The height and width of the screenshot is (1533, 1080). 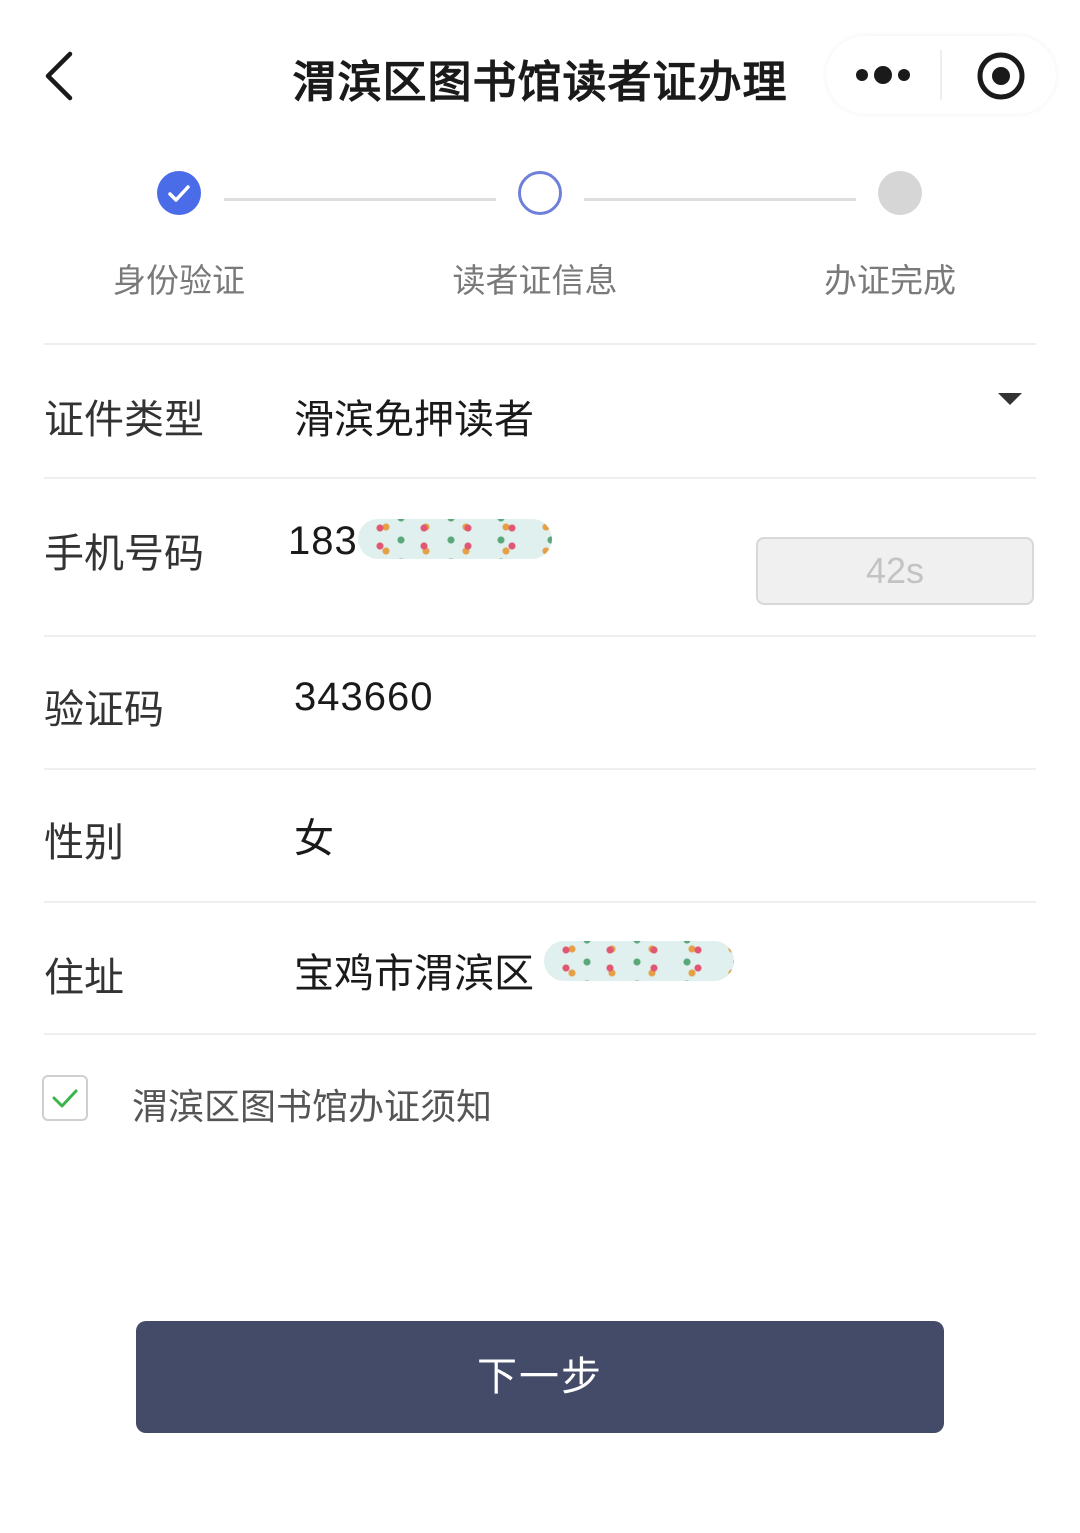 I want to click on dropdown-arrow-icon, so click(x=1010, y=399).